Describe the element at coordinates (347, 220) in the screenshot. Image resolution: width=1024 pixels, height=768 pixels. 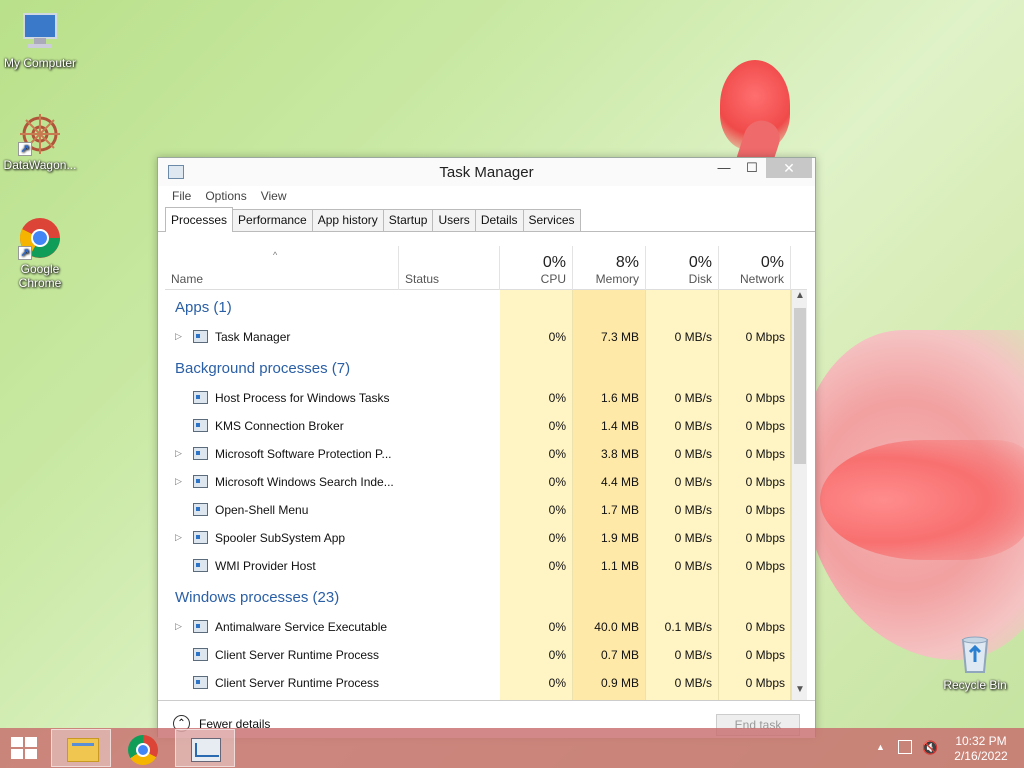
I see `tab-app-history: App history` at that location.